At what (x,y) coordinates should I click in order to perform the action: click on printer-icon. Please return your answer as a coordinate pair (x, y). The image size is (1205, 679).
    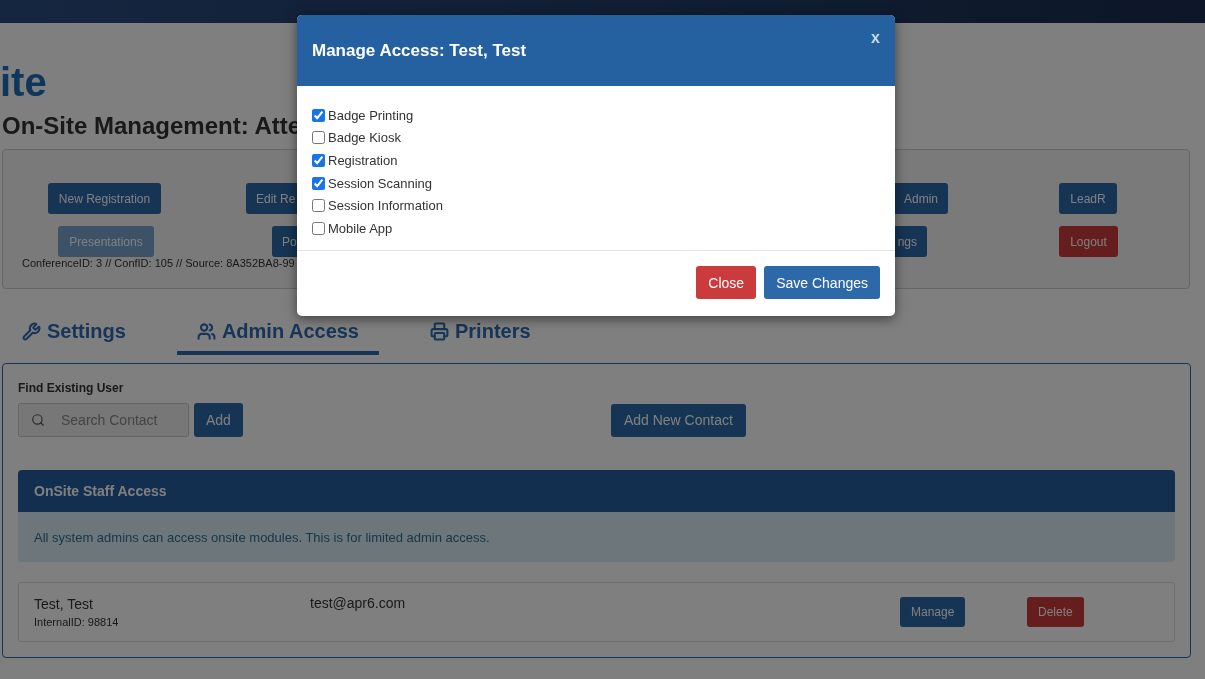
    Looking at the image, I should click on (439, 331).